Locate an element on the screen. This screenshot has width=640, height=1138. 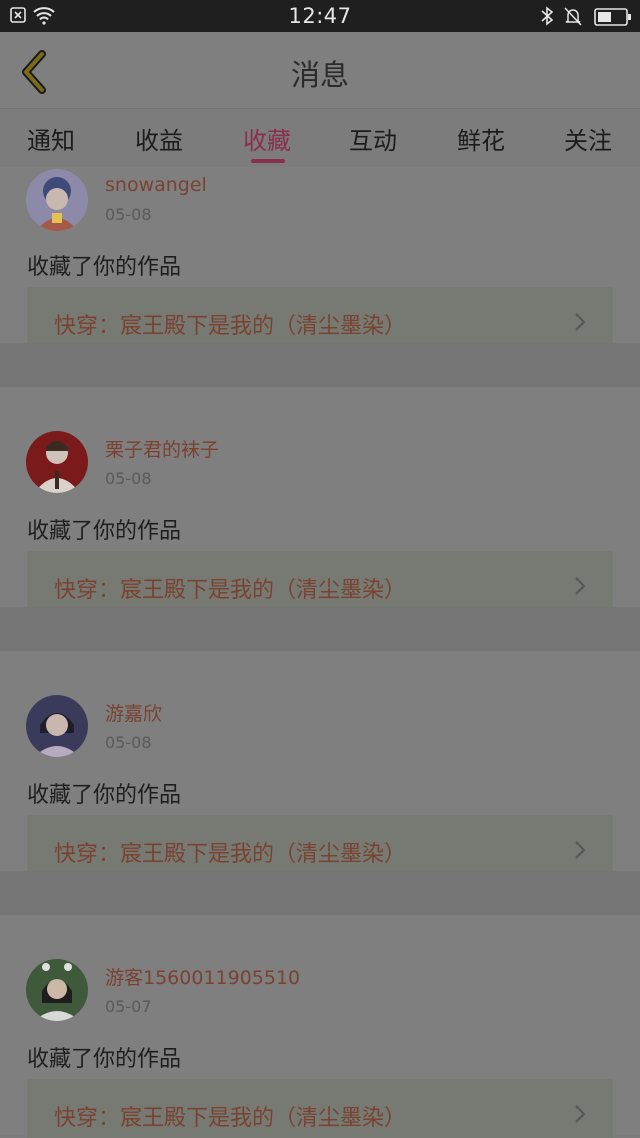
work-link: 快穿：宸王殿下是我的（清尘墨染） is located at coordinates (320, 1108).